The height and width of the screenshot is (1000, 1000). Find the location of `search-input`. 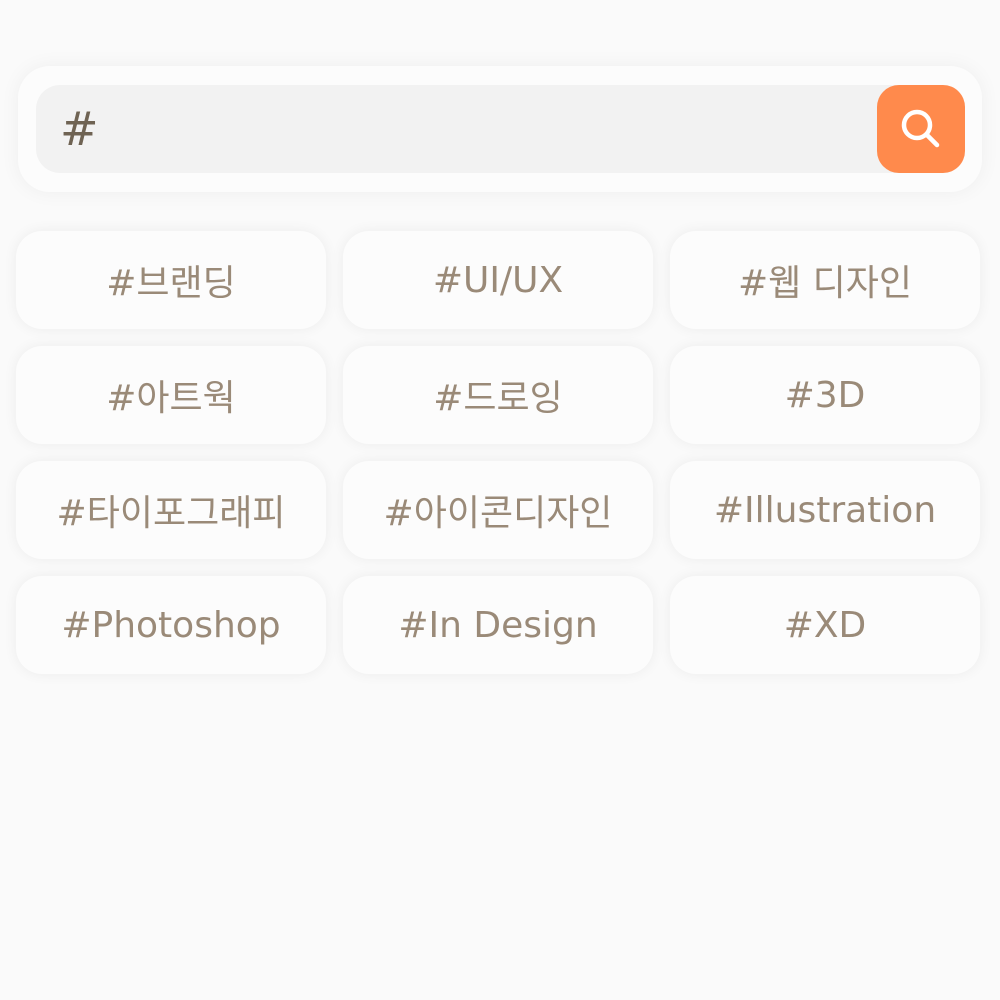

search-input is located at coordinates (460, 129).